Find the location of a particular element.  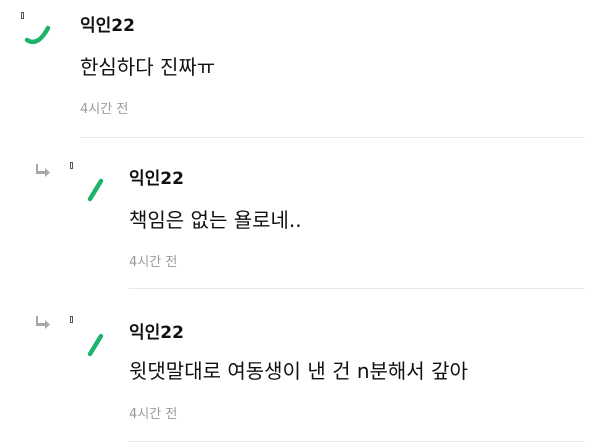

comment-text: 한심하다 진짜ㅠ is located at coordinates (148, 67).